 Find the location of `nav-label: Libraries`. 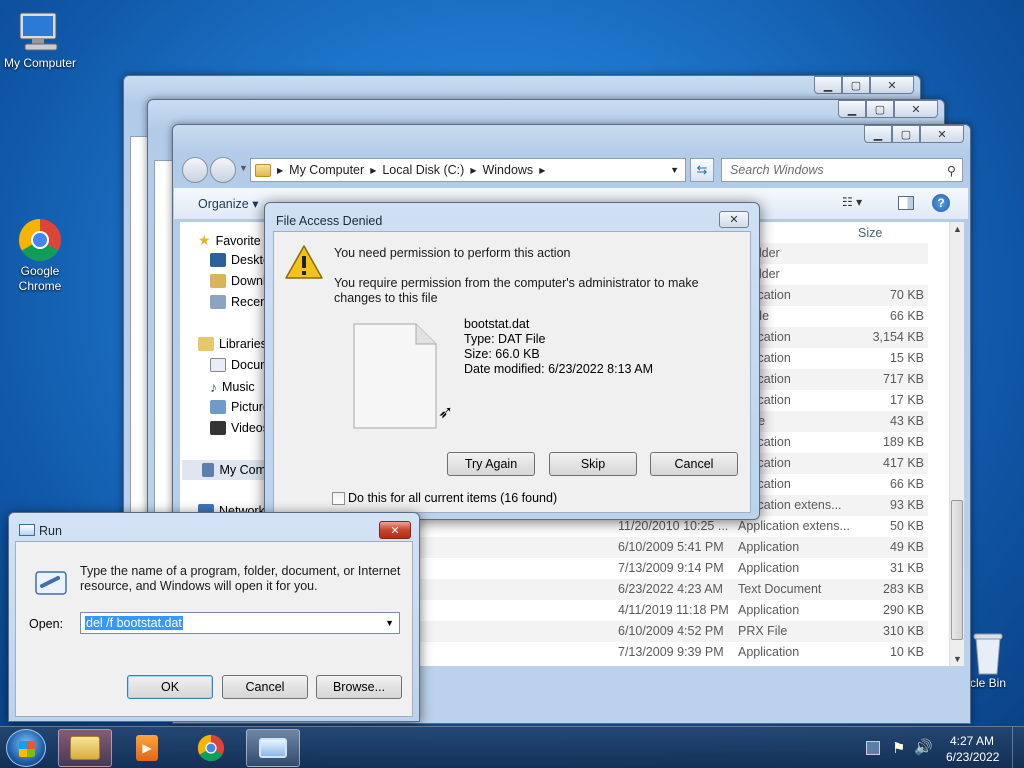

nav-label: Libraries is located at coordinates (243, 344).